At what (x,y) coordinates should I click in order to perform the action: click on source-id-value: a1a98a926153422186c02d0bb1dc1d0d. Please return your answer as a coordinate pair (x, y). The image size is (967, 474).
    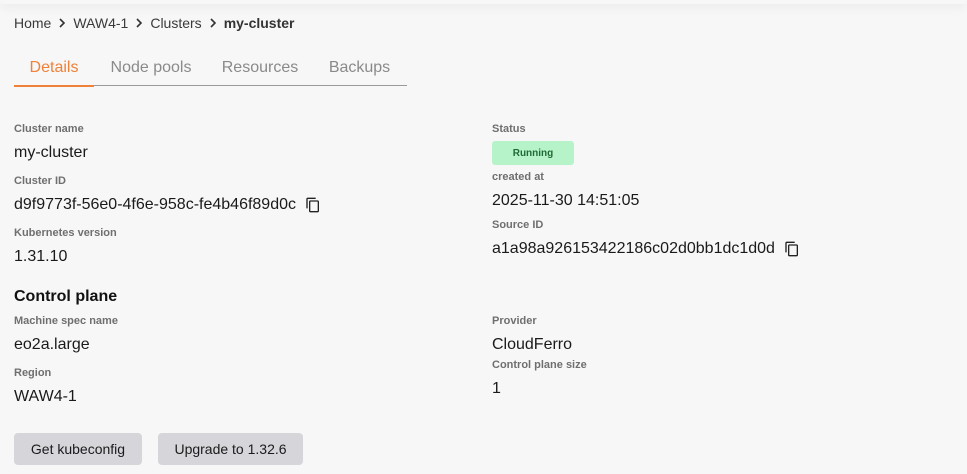
    Looking at the image, I should click on (633, 248).